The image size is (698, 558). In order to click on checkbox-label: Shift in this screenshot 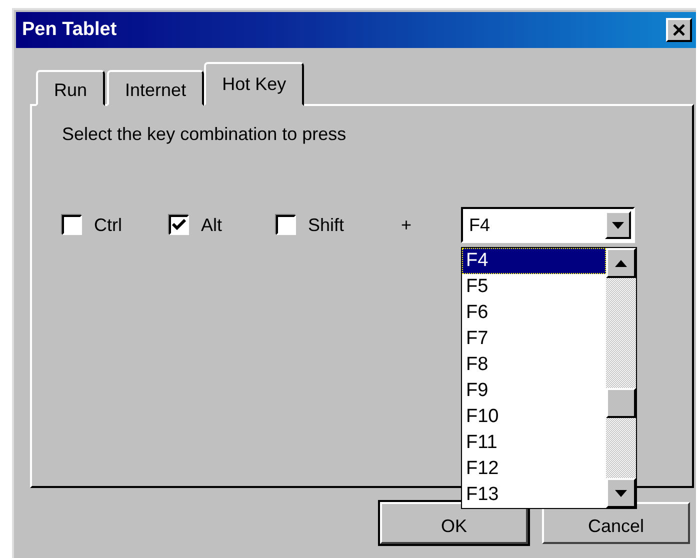, I will do `click(326, 225)`.